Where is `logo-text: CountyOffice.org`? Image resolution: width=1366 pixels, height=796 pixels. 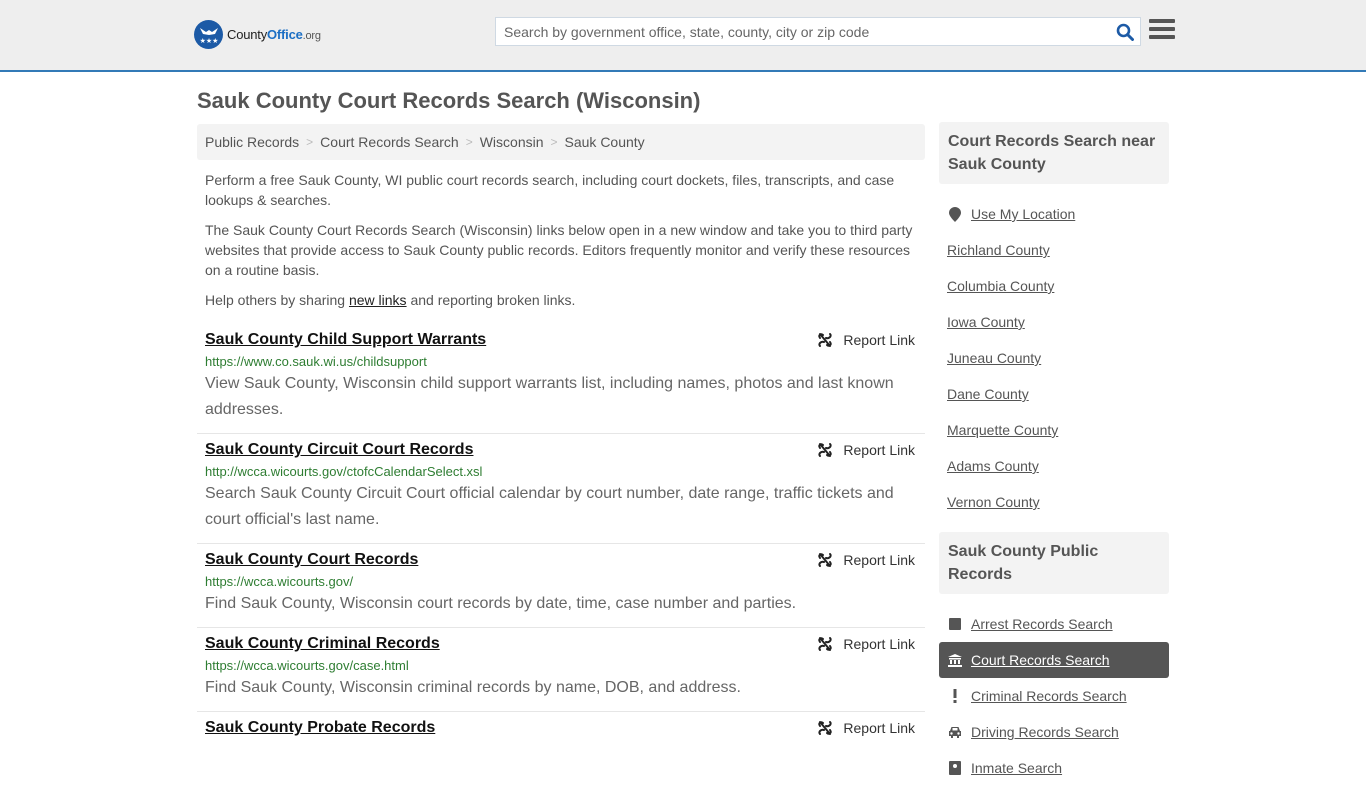
logo-text: CountyOffice.org is located at coordinates (274, 34).